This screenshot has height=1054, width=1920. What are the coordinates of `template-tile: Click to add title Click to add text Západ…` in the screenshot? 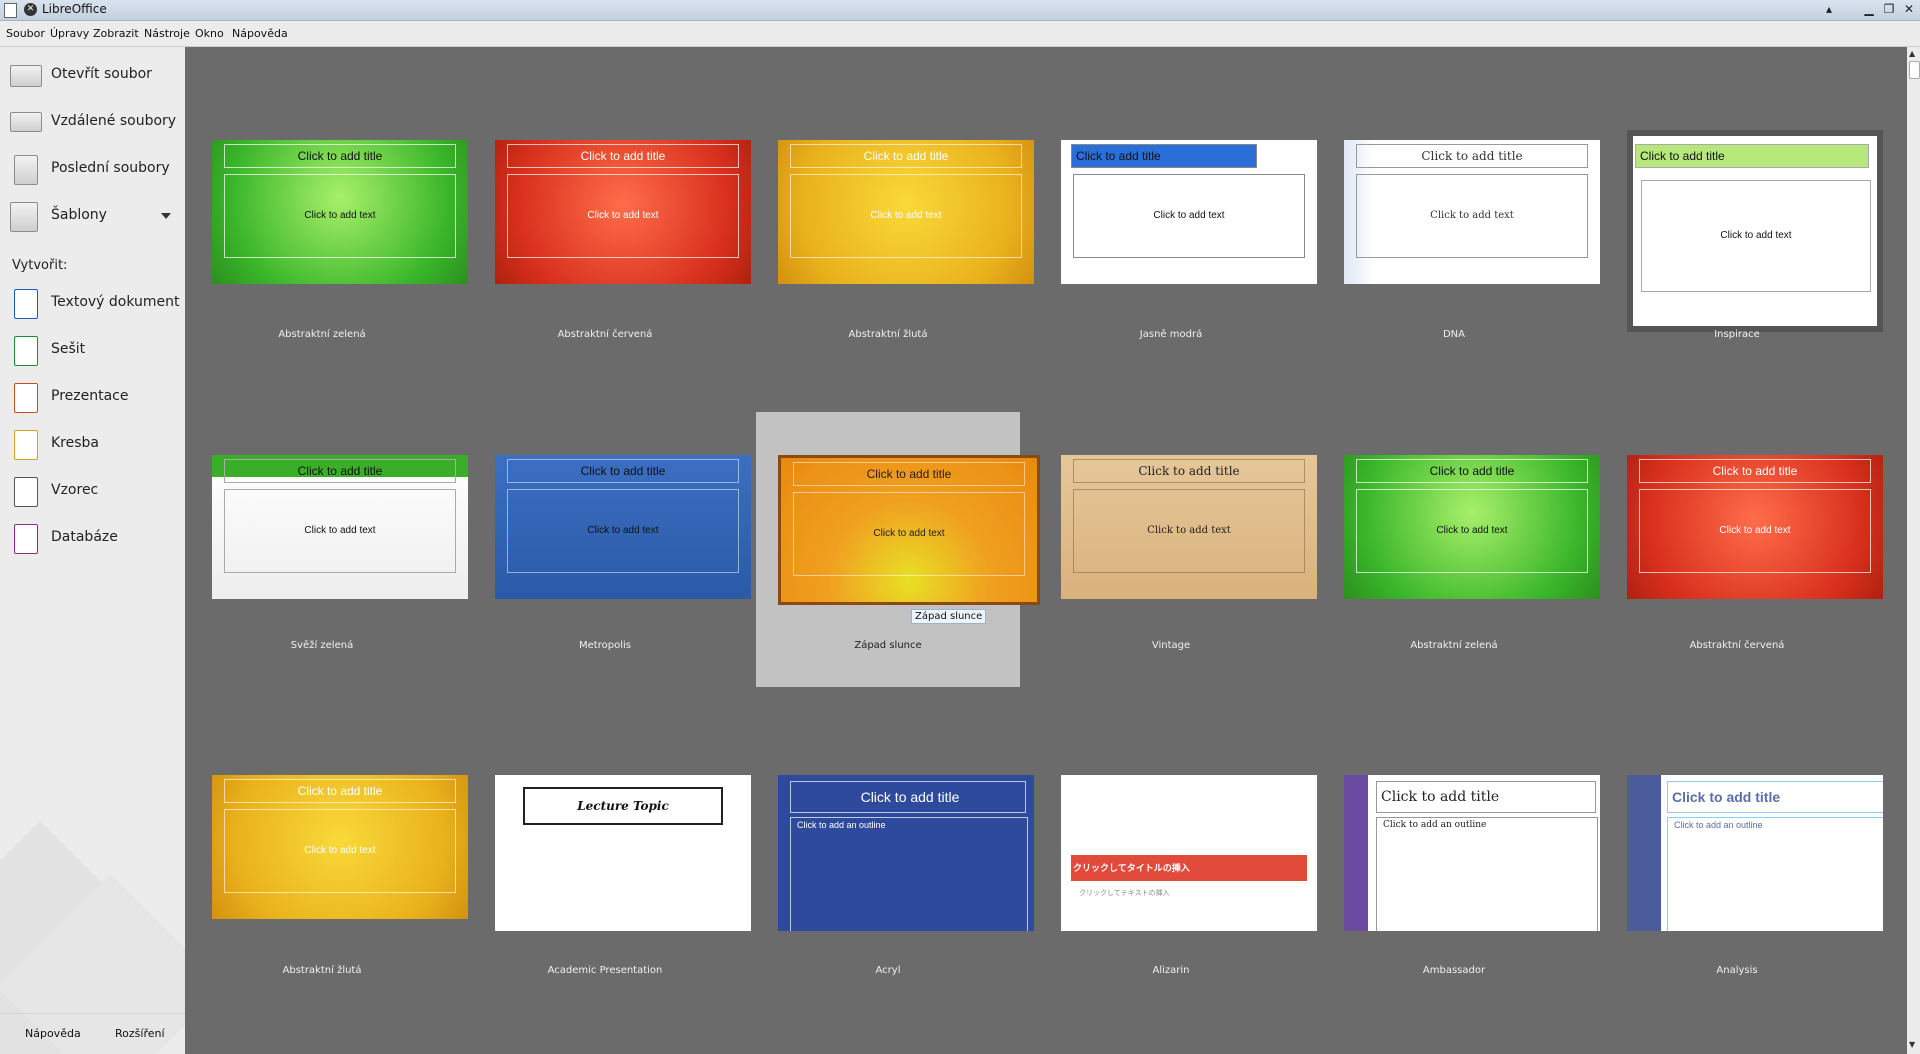 It's located at (898, 549).